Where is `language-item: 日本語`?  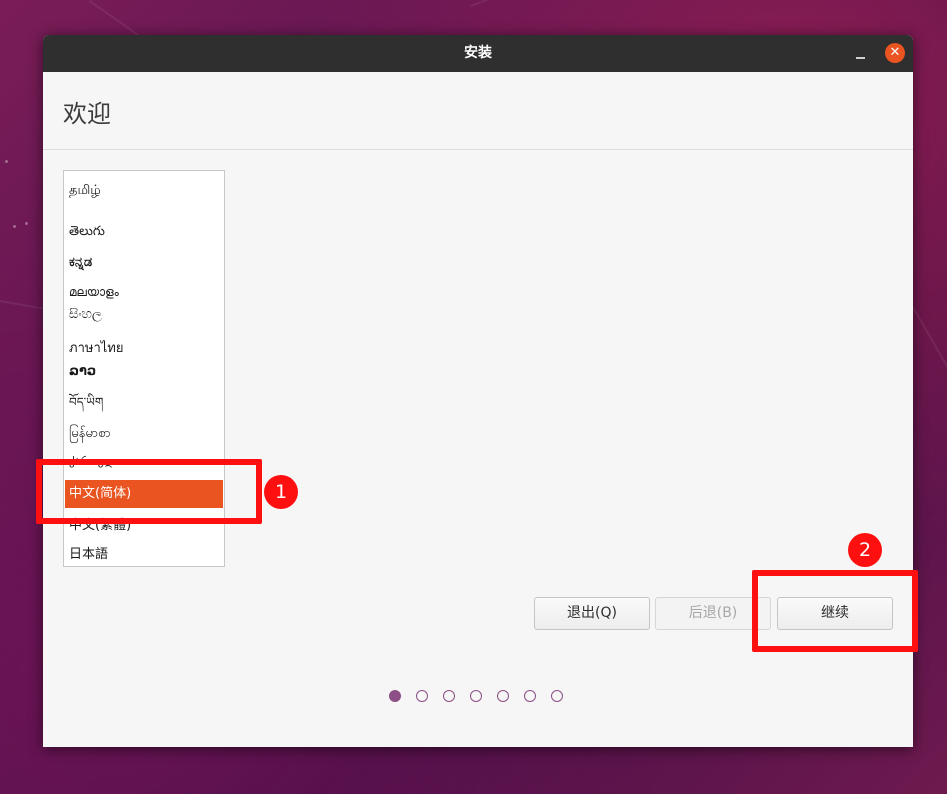
language-item: 日本語 is located at coordinates (144, 552).